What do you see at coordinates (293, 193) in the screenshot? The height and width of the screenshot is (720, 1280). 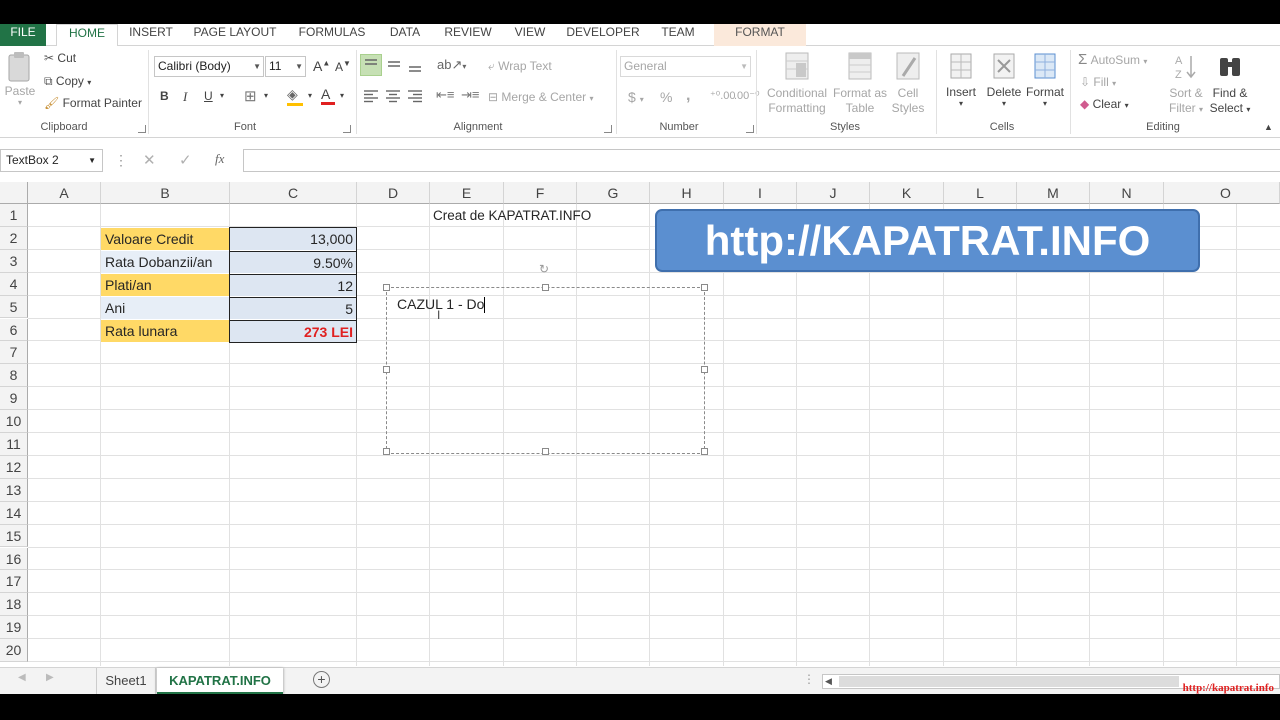 I see `column-header: C` at bounding box center [293, 193].